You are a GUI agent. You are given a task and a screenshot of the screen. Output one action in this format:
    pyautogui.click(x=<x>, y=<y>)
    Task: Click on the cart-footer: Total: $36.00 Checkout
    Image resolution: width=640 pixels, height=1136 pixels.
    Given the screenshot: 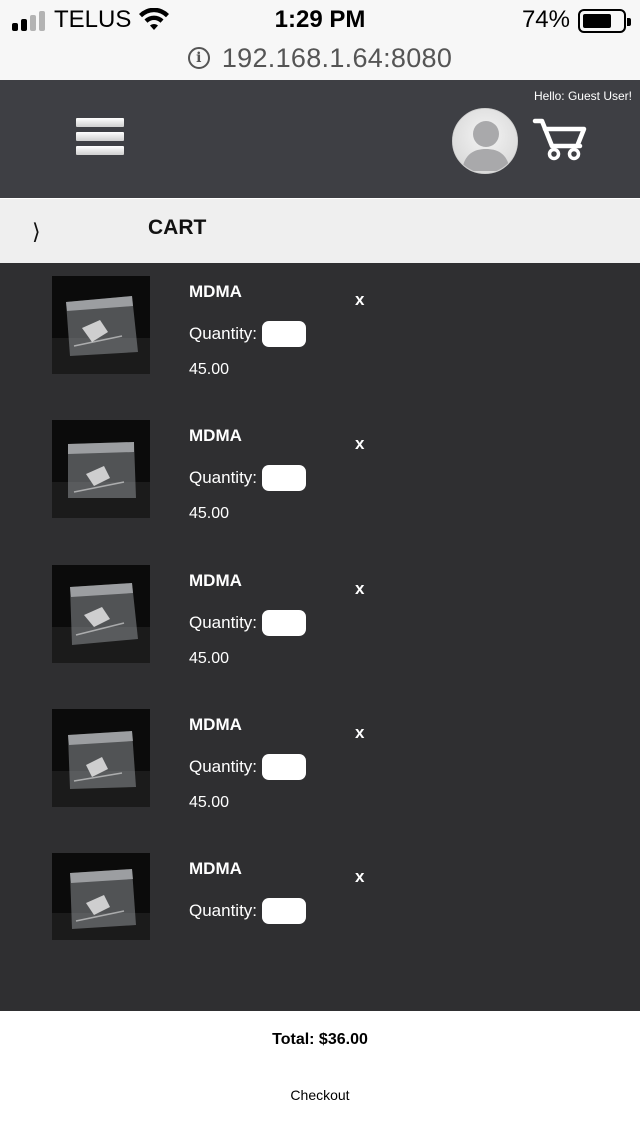 What is the action you would take?
    pyautogui.click(x=320, y=1073)
    